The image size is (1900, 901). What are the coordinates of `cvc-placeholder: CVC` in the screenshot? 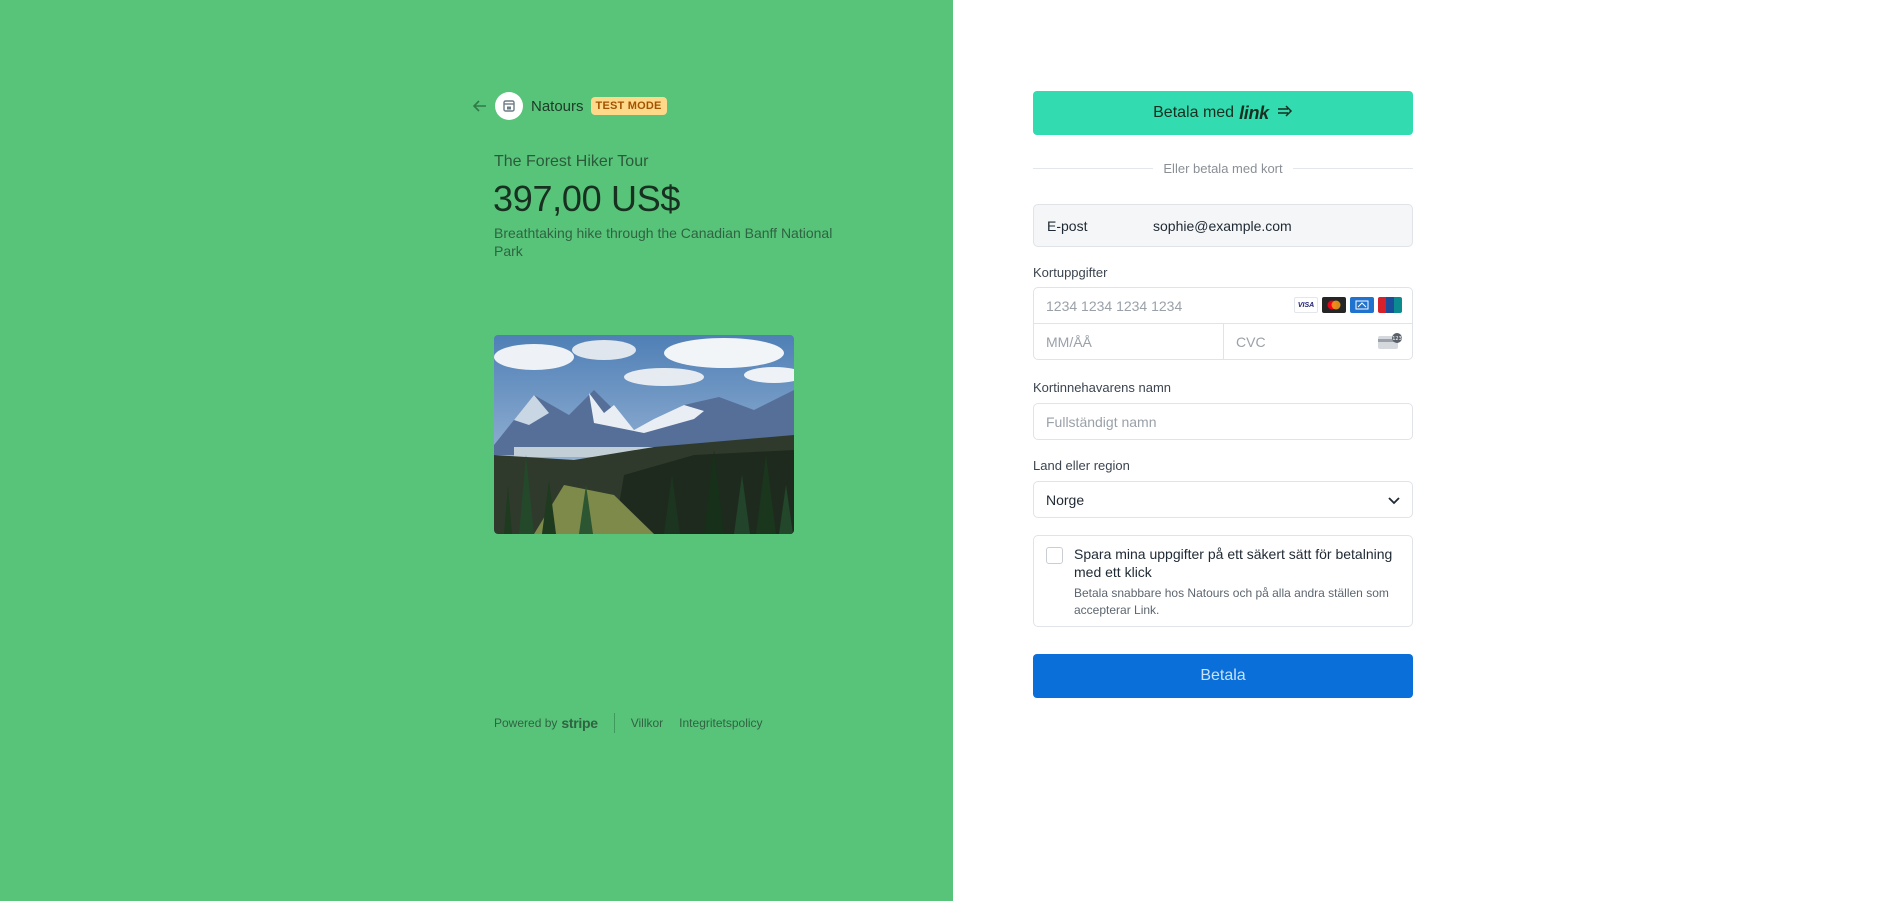 It's located at (1251, 341).